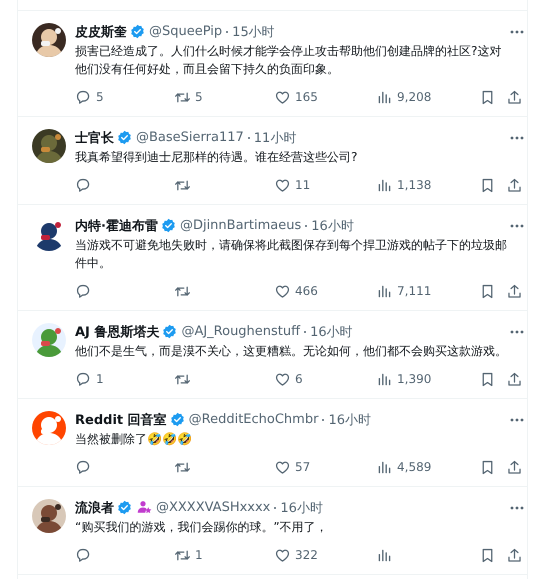 The height and width of the screenshot is (579, 550). What do you see at coordinates (213, 507) in the screenshot?
I see `user-handle: @XXXXVASHxxxx` at bounding box center [213, 507].